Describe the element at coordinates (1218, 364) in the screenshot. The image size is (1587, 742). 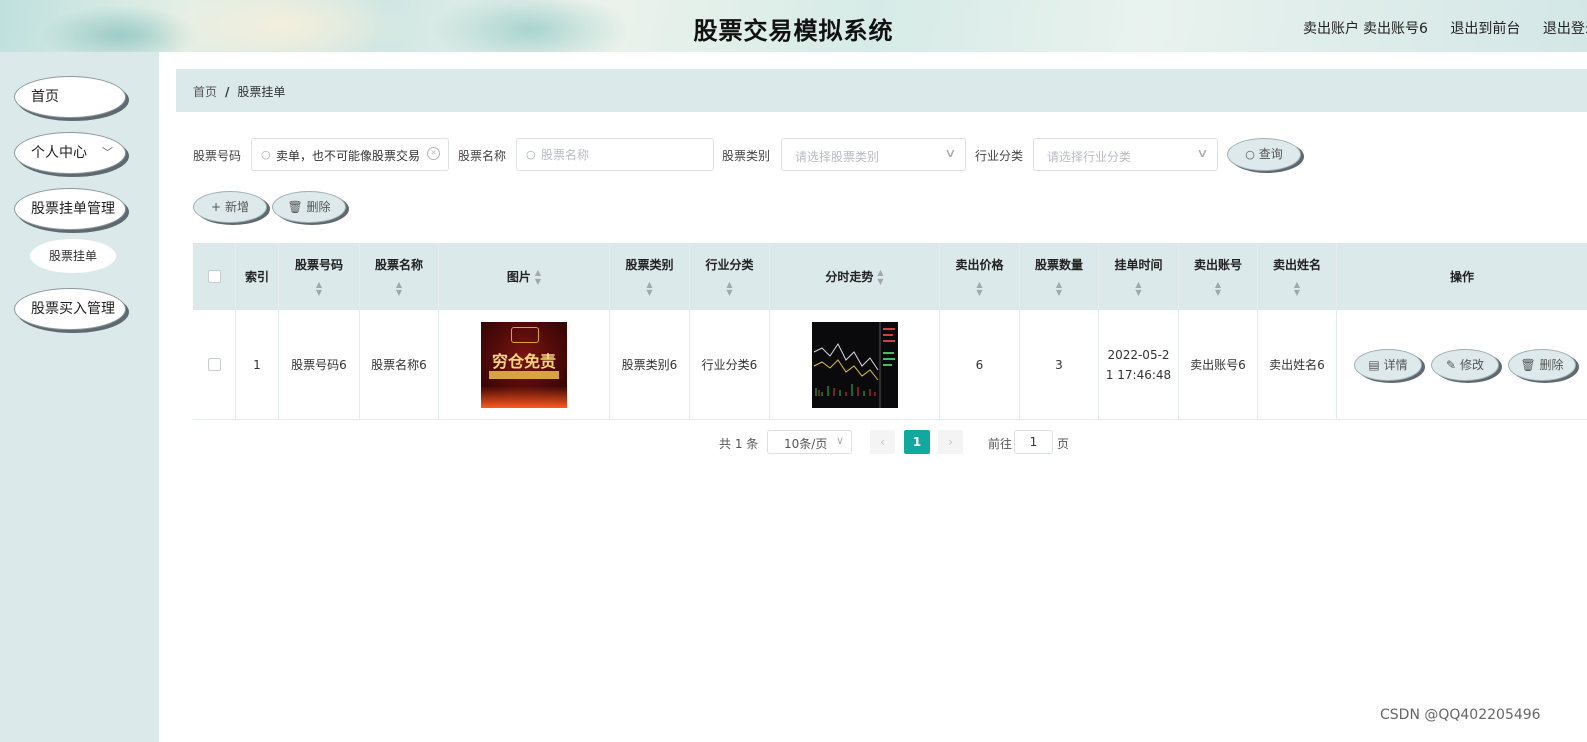
I see `cell-account: 卖出账号6` at that location.